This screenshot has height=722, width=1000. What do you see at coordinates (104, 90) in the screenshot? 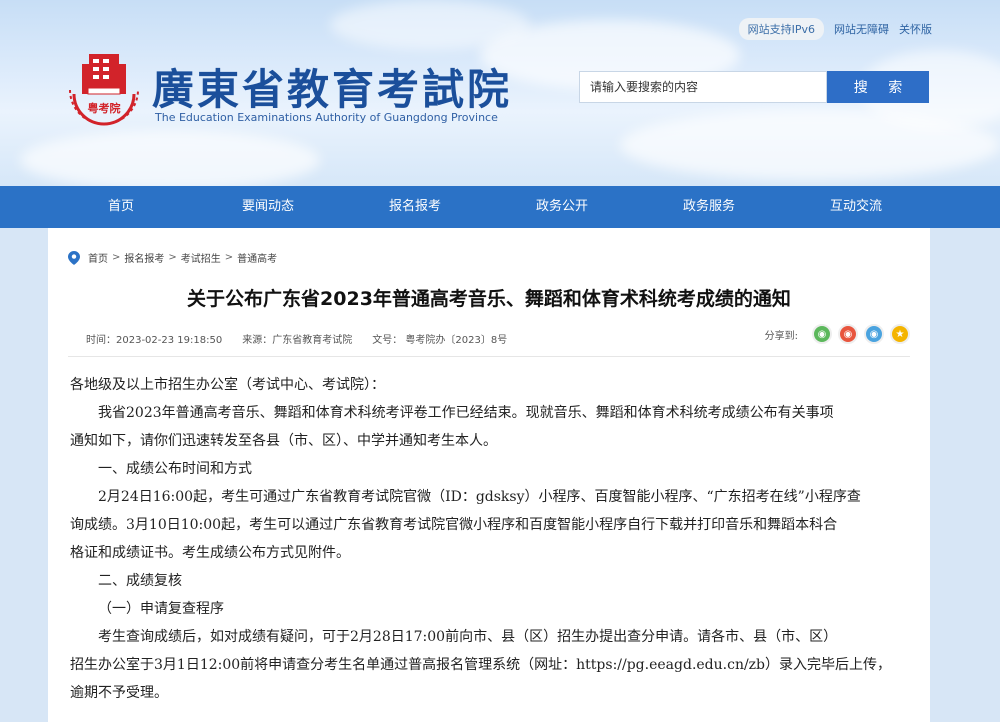
I see `emblem-logo-icon: 粤考院` at bounding box center [104, 90].